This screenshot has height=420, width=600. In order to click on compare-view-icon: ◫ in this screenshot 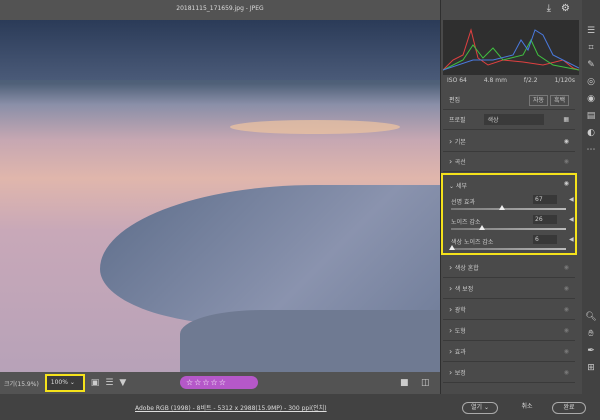, I will do `click(425, 383)`.